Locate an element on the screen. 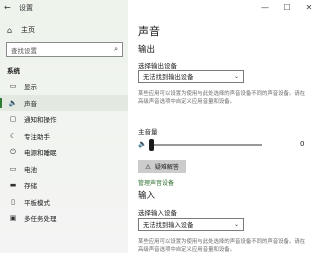 This screenshot has width=320, height=253. input-device-select: 无法找到输入设备 ⌄ is located at coordinates (191, 224).